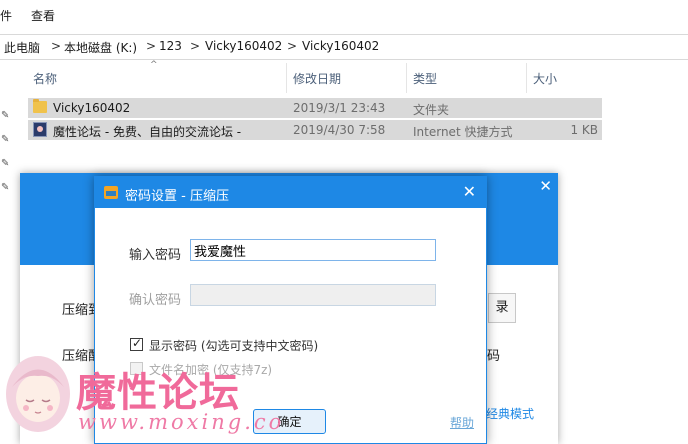 This screenshot has width=688, height=444. What do you see at coordinates (154, 65) in the screenshot?
I see `sort-ascending-icon: ^` at bounding box center [154, 65].